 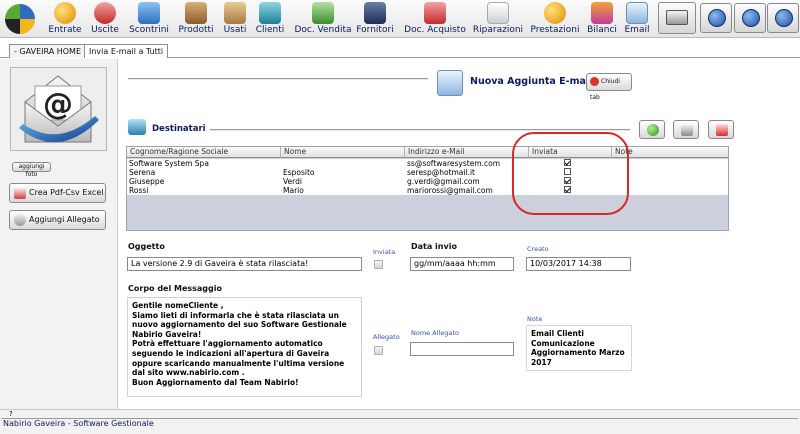 What do you see at coordinates (64, 219) in the screenshot?
I see `add-attachment-label: Aggiungi Allegato` at bounding box center [64, 219].